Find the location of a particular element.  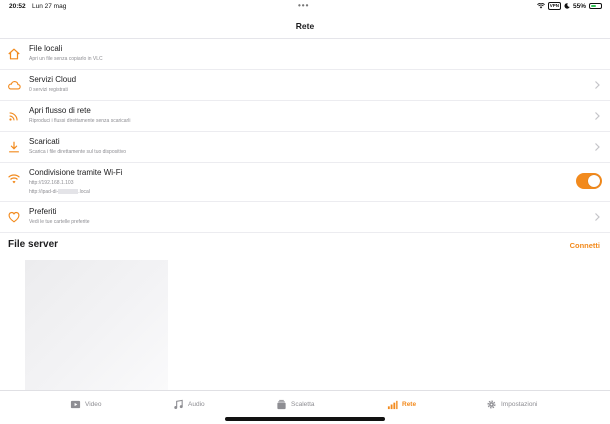

battery-level is located at coordinates (593, 6).